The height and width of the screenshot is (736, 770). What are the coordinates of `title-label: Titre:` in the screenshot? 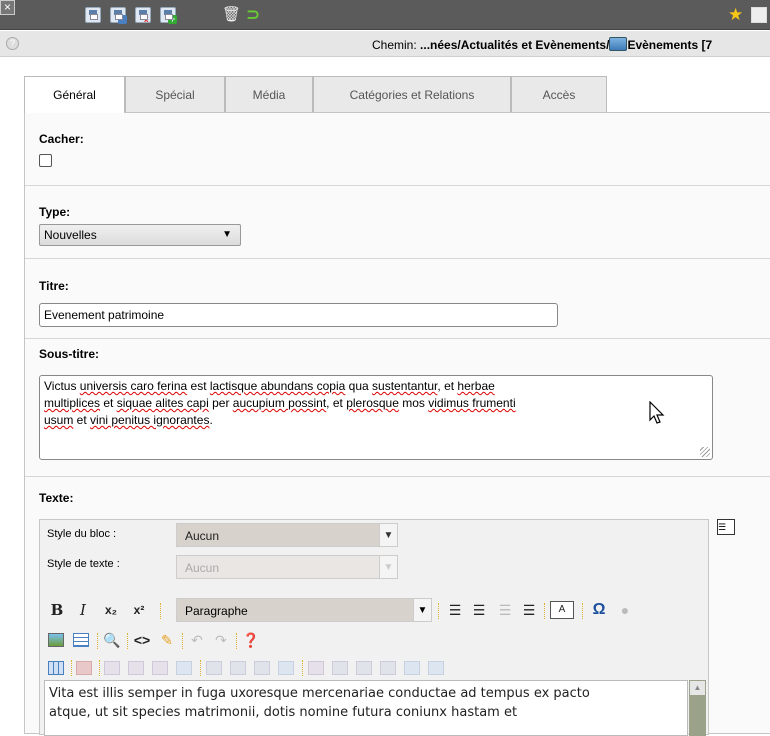 It's located at (54, 286).